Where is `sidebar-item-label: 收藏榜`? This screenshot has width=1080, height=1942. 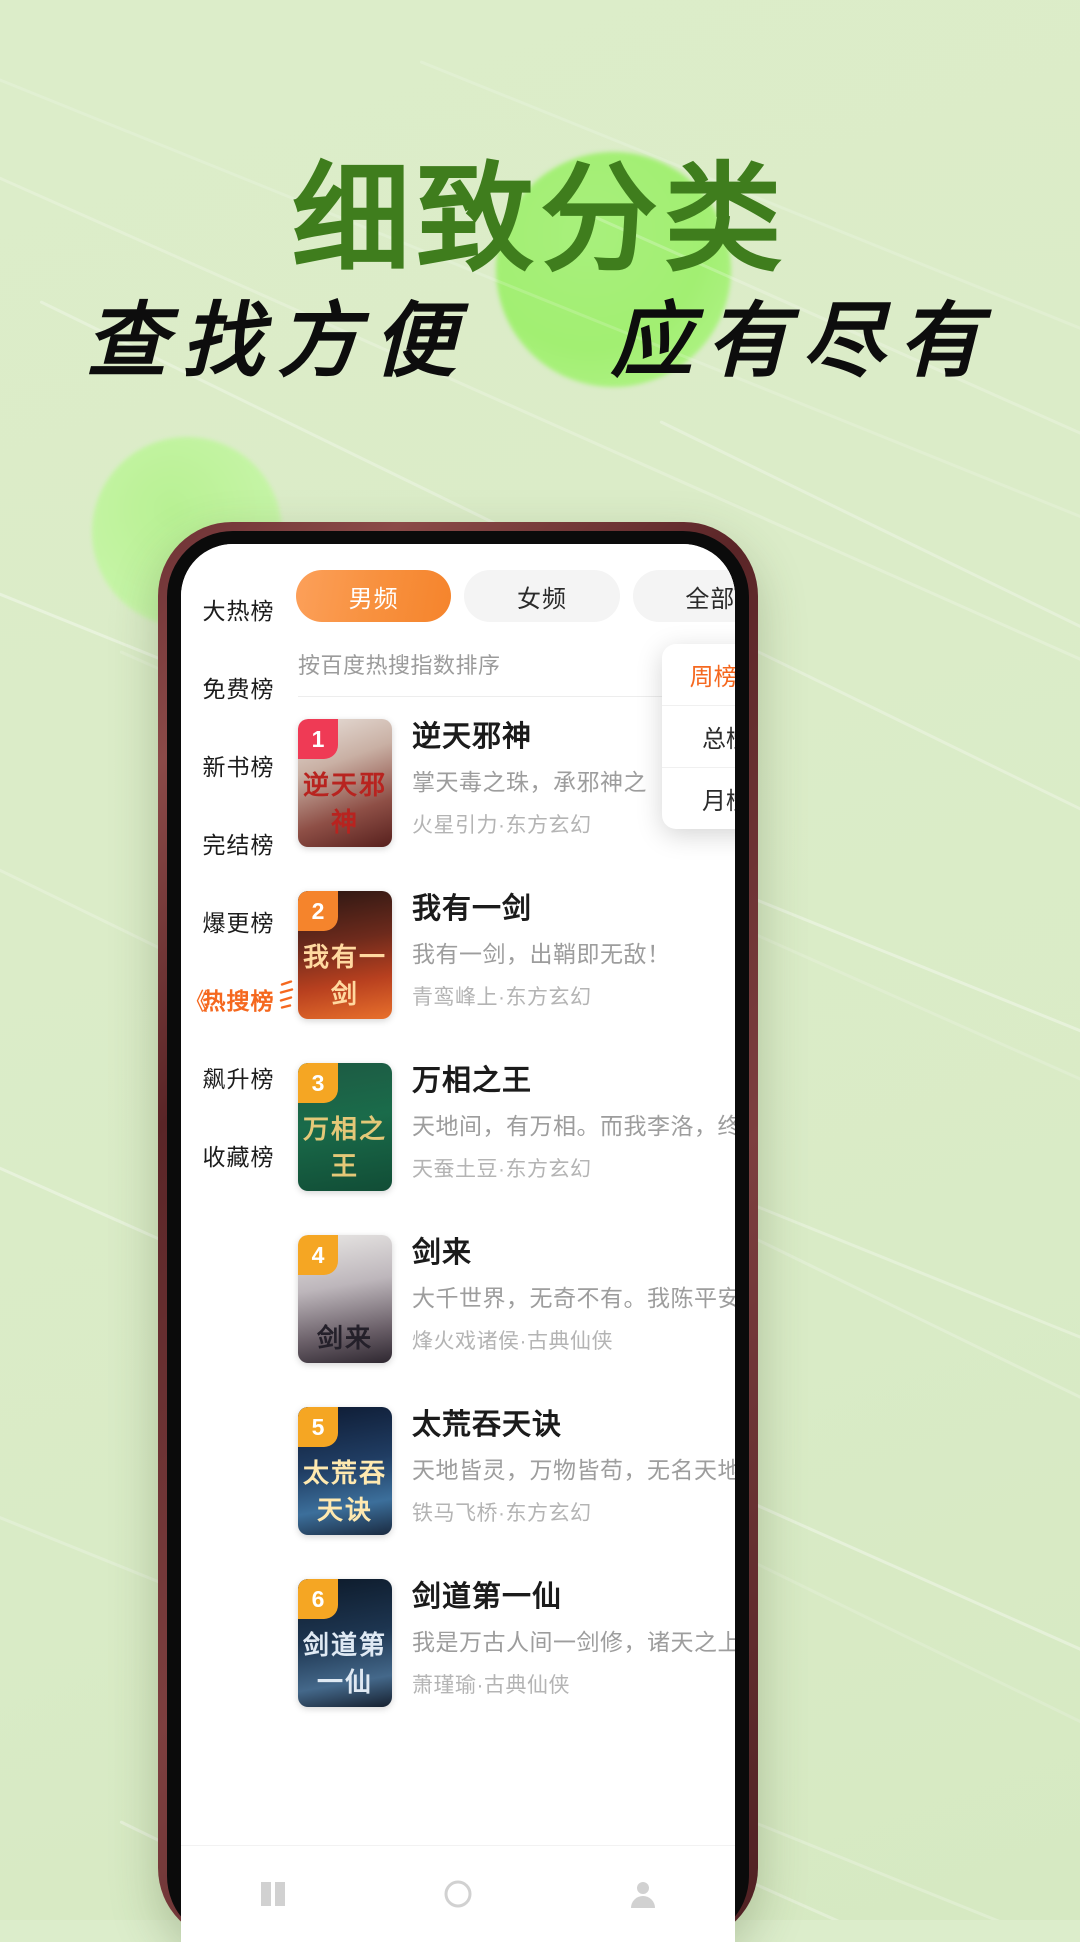 sidebar-item-label: 收藏榜 is located at coordinates (238, 1157).